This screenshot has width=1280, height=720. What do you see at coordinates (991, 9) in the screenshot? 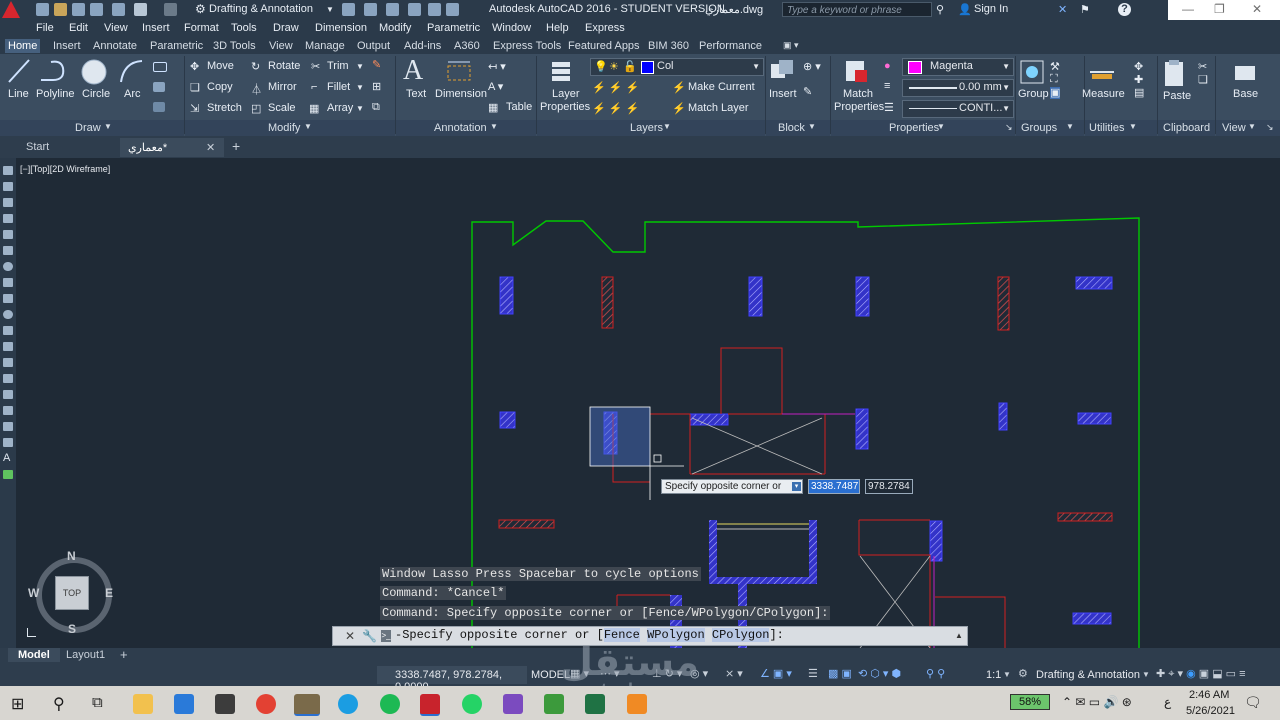
I see `sign-in-button: Sign In` at bounding box center [991, 9].